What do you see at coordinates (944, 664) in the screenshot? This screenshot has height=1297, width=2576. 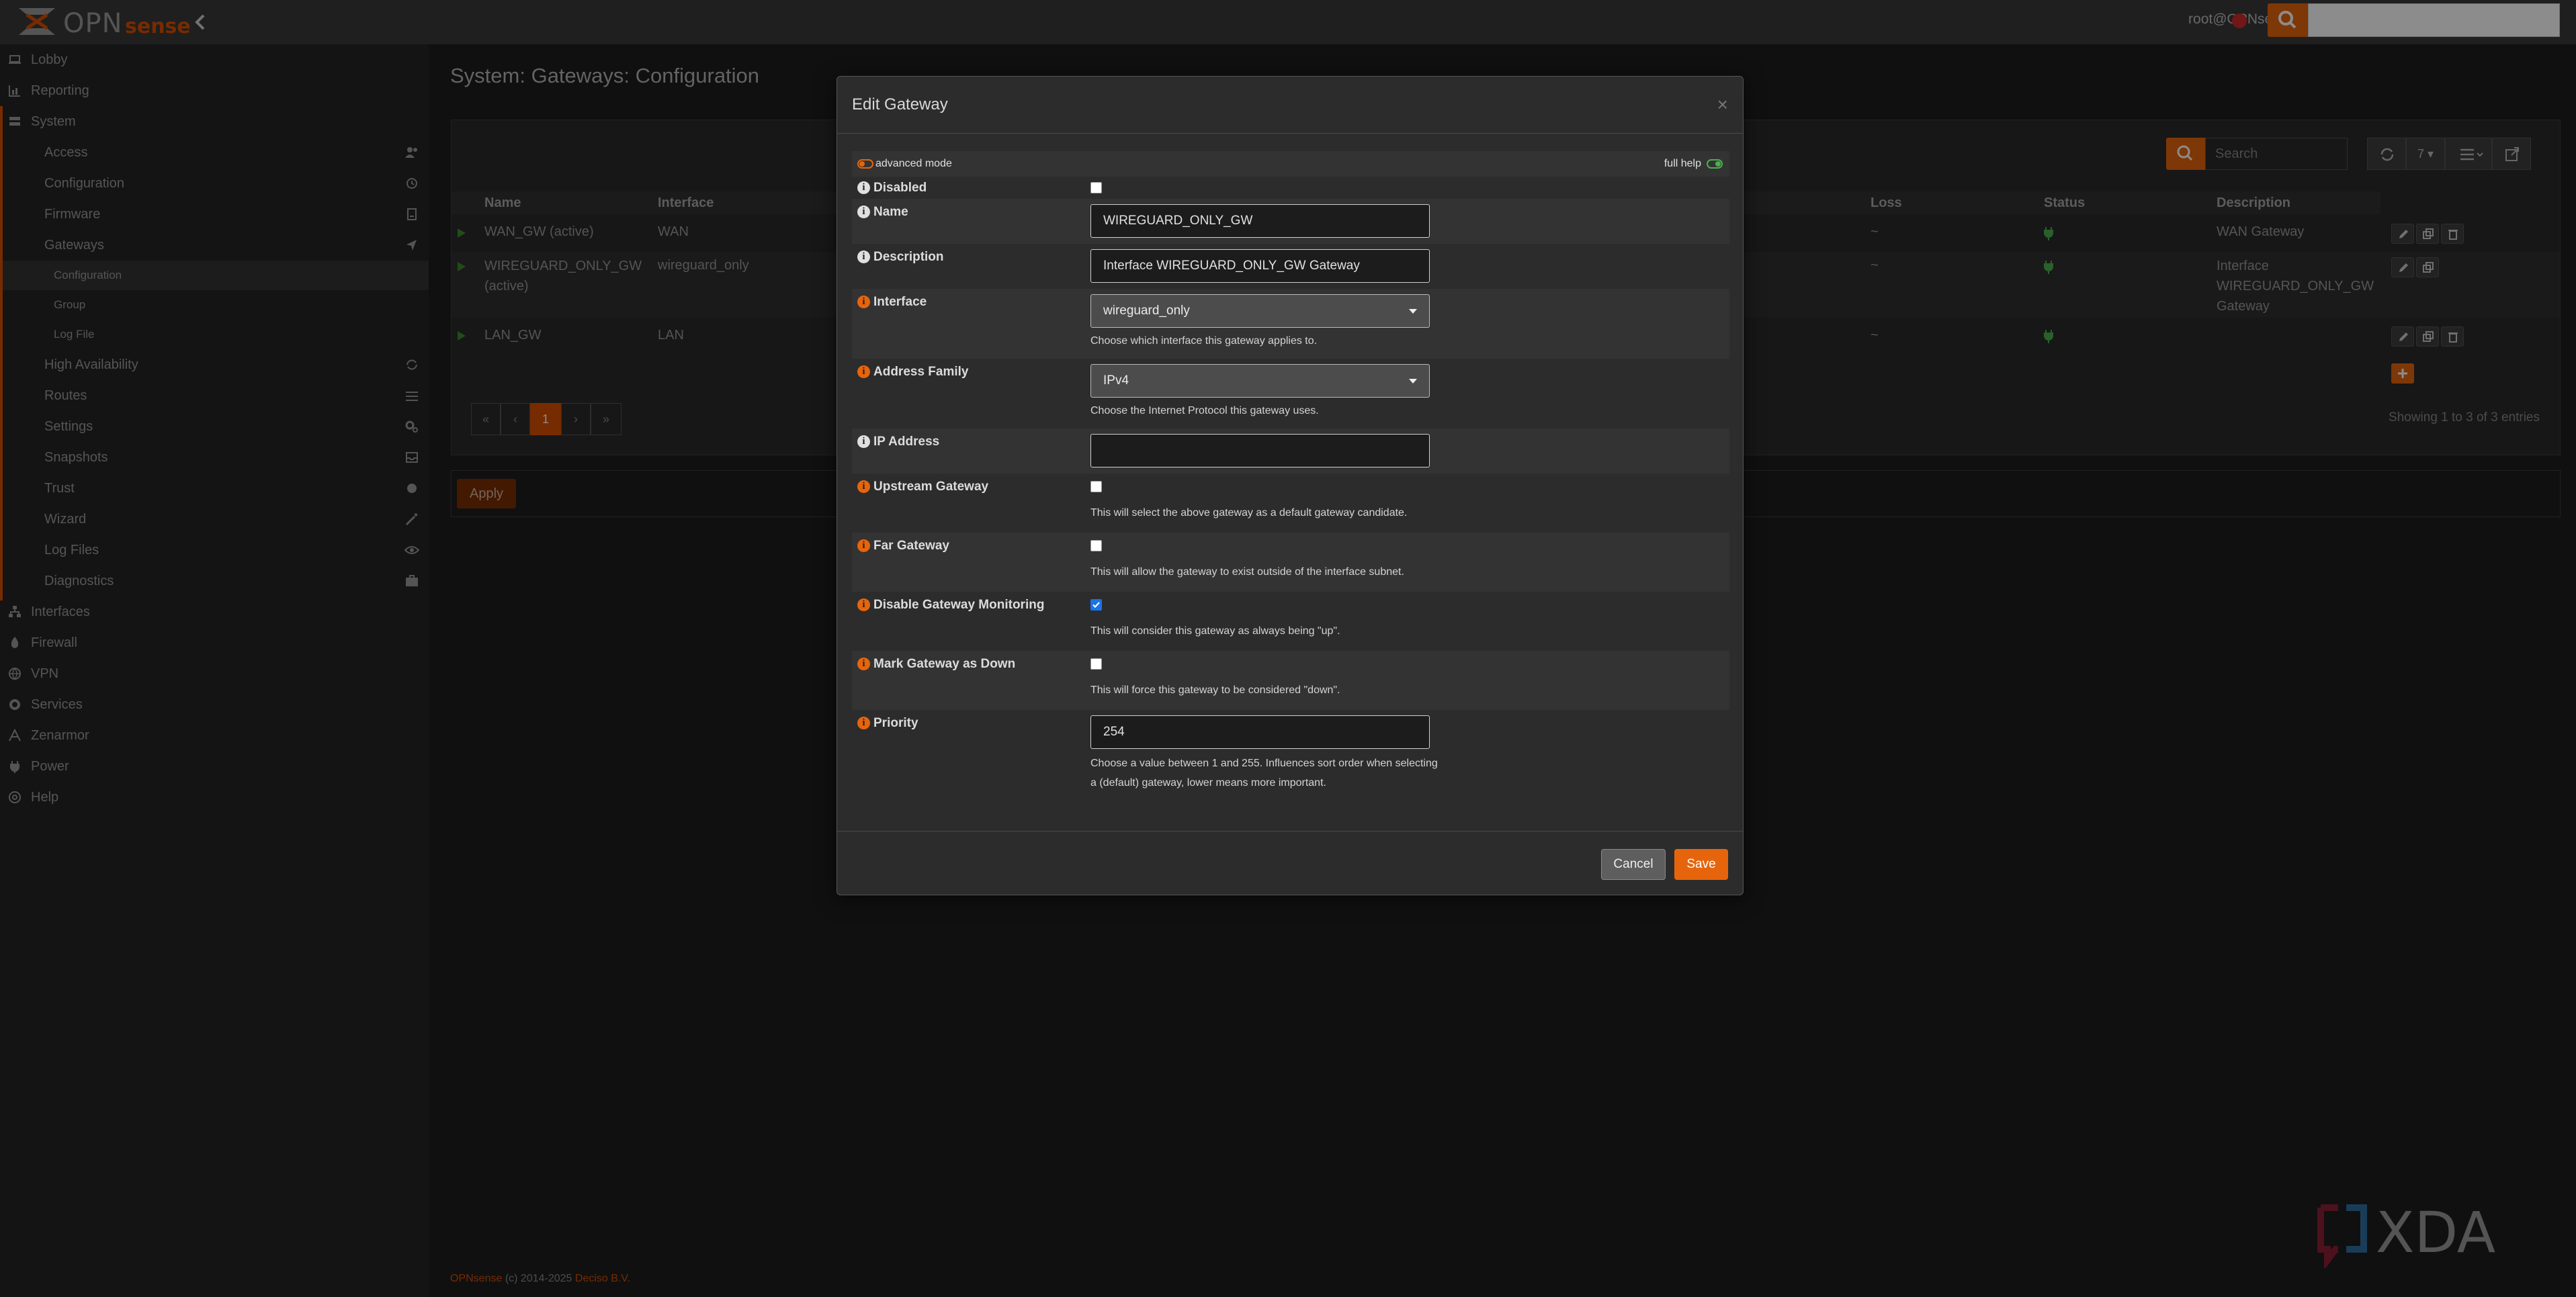 I see `mark-down-label: Mark Gateway as Down` at bounding box center [944, 664].